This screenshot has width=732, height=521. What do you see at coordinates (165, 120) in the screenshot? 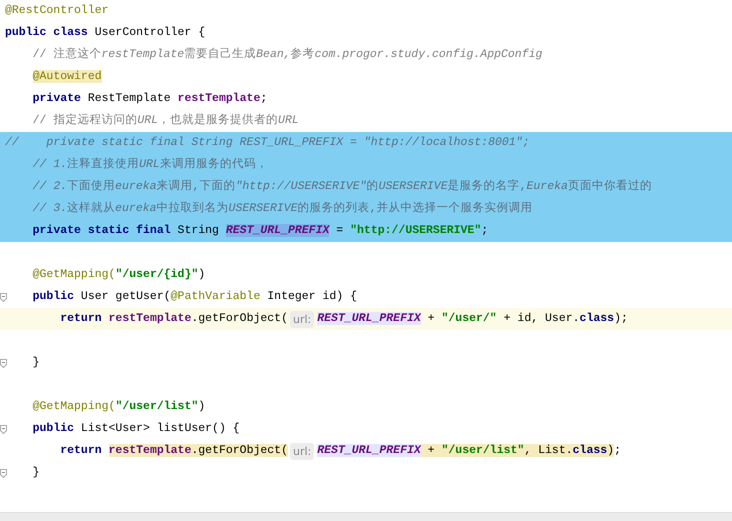
I see `code-text: // 指定远程访问的URL，也就是服务提供者的URL` at bounding box center [165, 120].